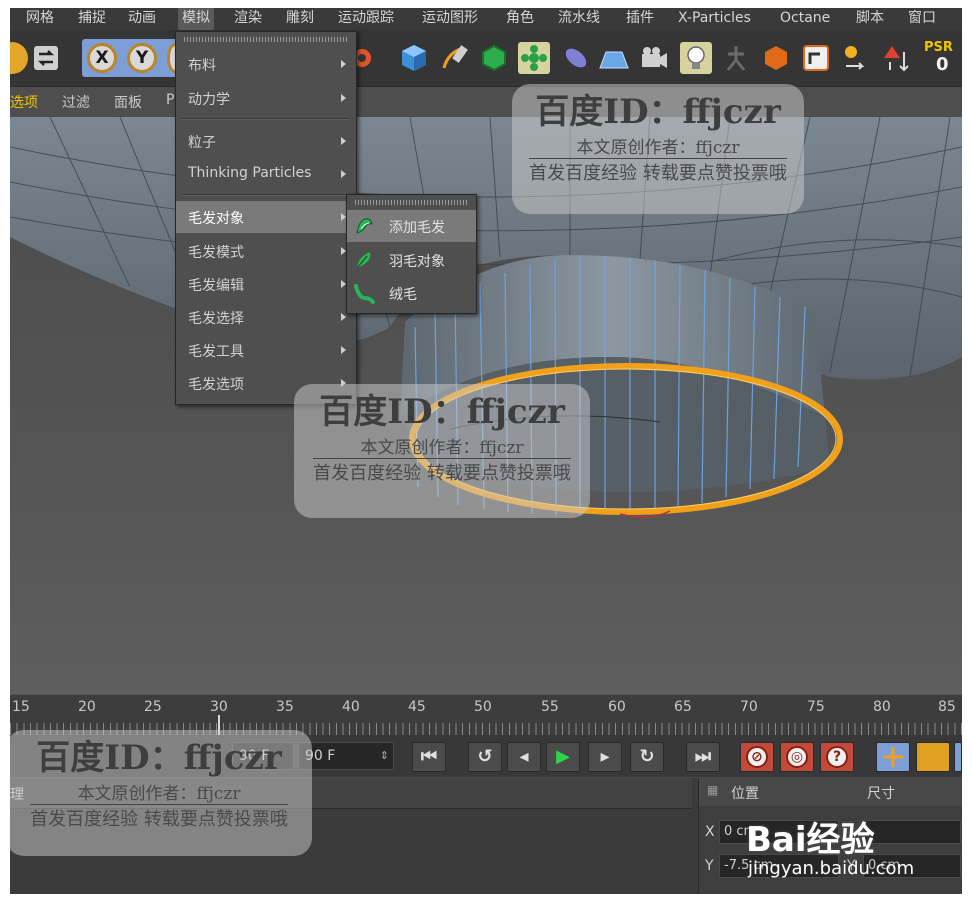 This screenshot has height=905, width=972. Describe the element at coordinates (534, 58) in the screenshot. I see `cloner-icon` at that location.